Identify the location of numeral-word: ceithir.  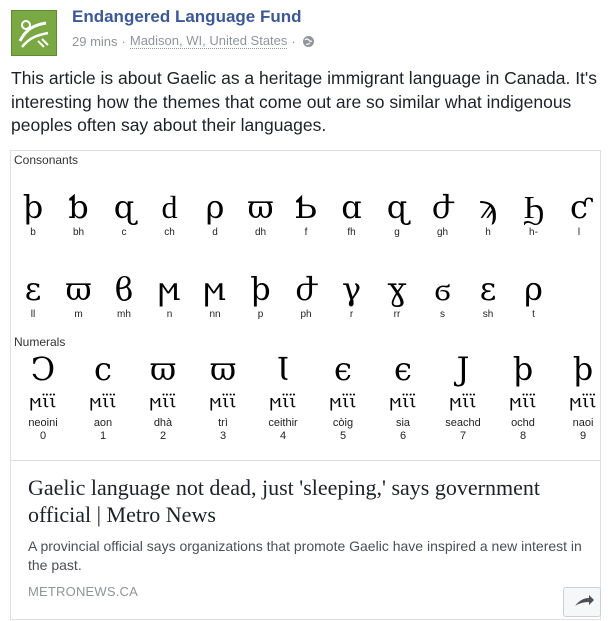
(283, 423).